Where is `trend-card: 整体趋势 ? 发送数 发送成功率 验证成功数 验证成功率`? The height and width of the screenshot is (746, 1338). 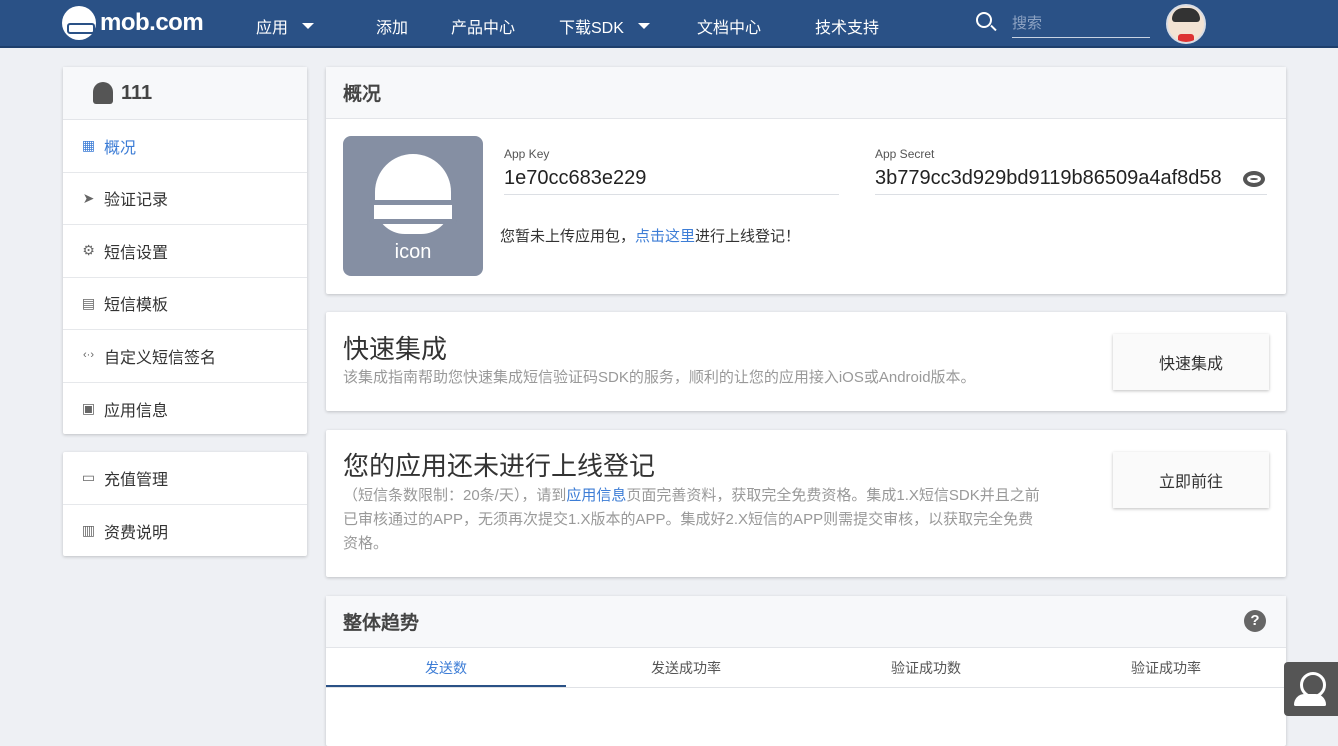
trend-card: 整体趋势 ? 发送数 发送成功率 验证成功数 验证成功率 is located at coordinates (806, 671).